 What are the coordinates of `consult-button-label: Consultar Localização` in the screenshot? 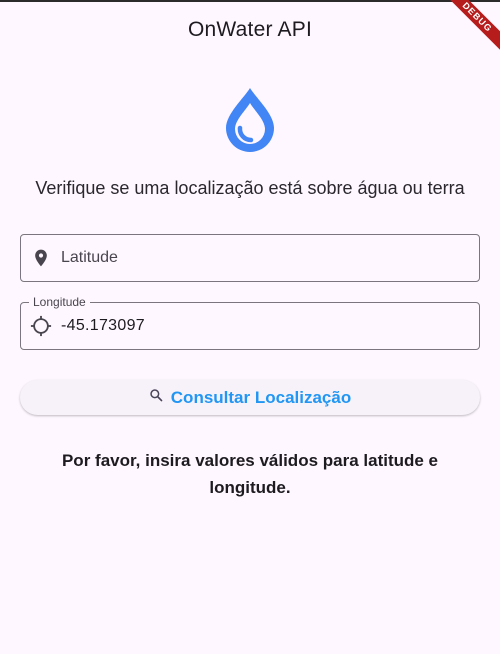 It's located at (261, 397).